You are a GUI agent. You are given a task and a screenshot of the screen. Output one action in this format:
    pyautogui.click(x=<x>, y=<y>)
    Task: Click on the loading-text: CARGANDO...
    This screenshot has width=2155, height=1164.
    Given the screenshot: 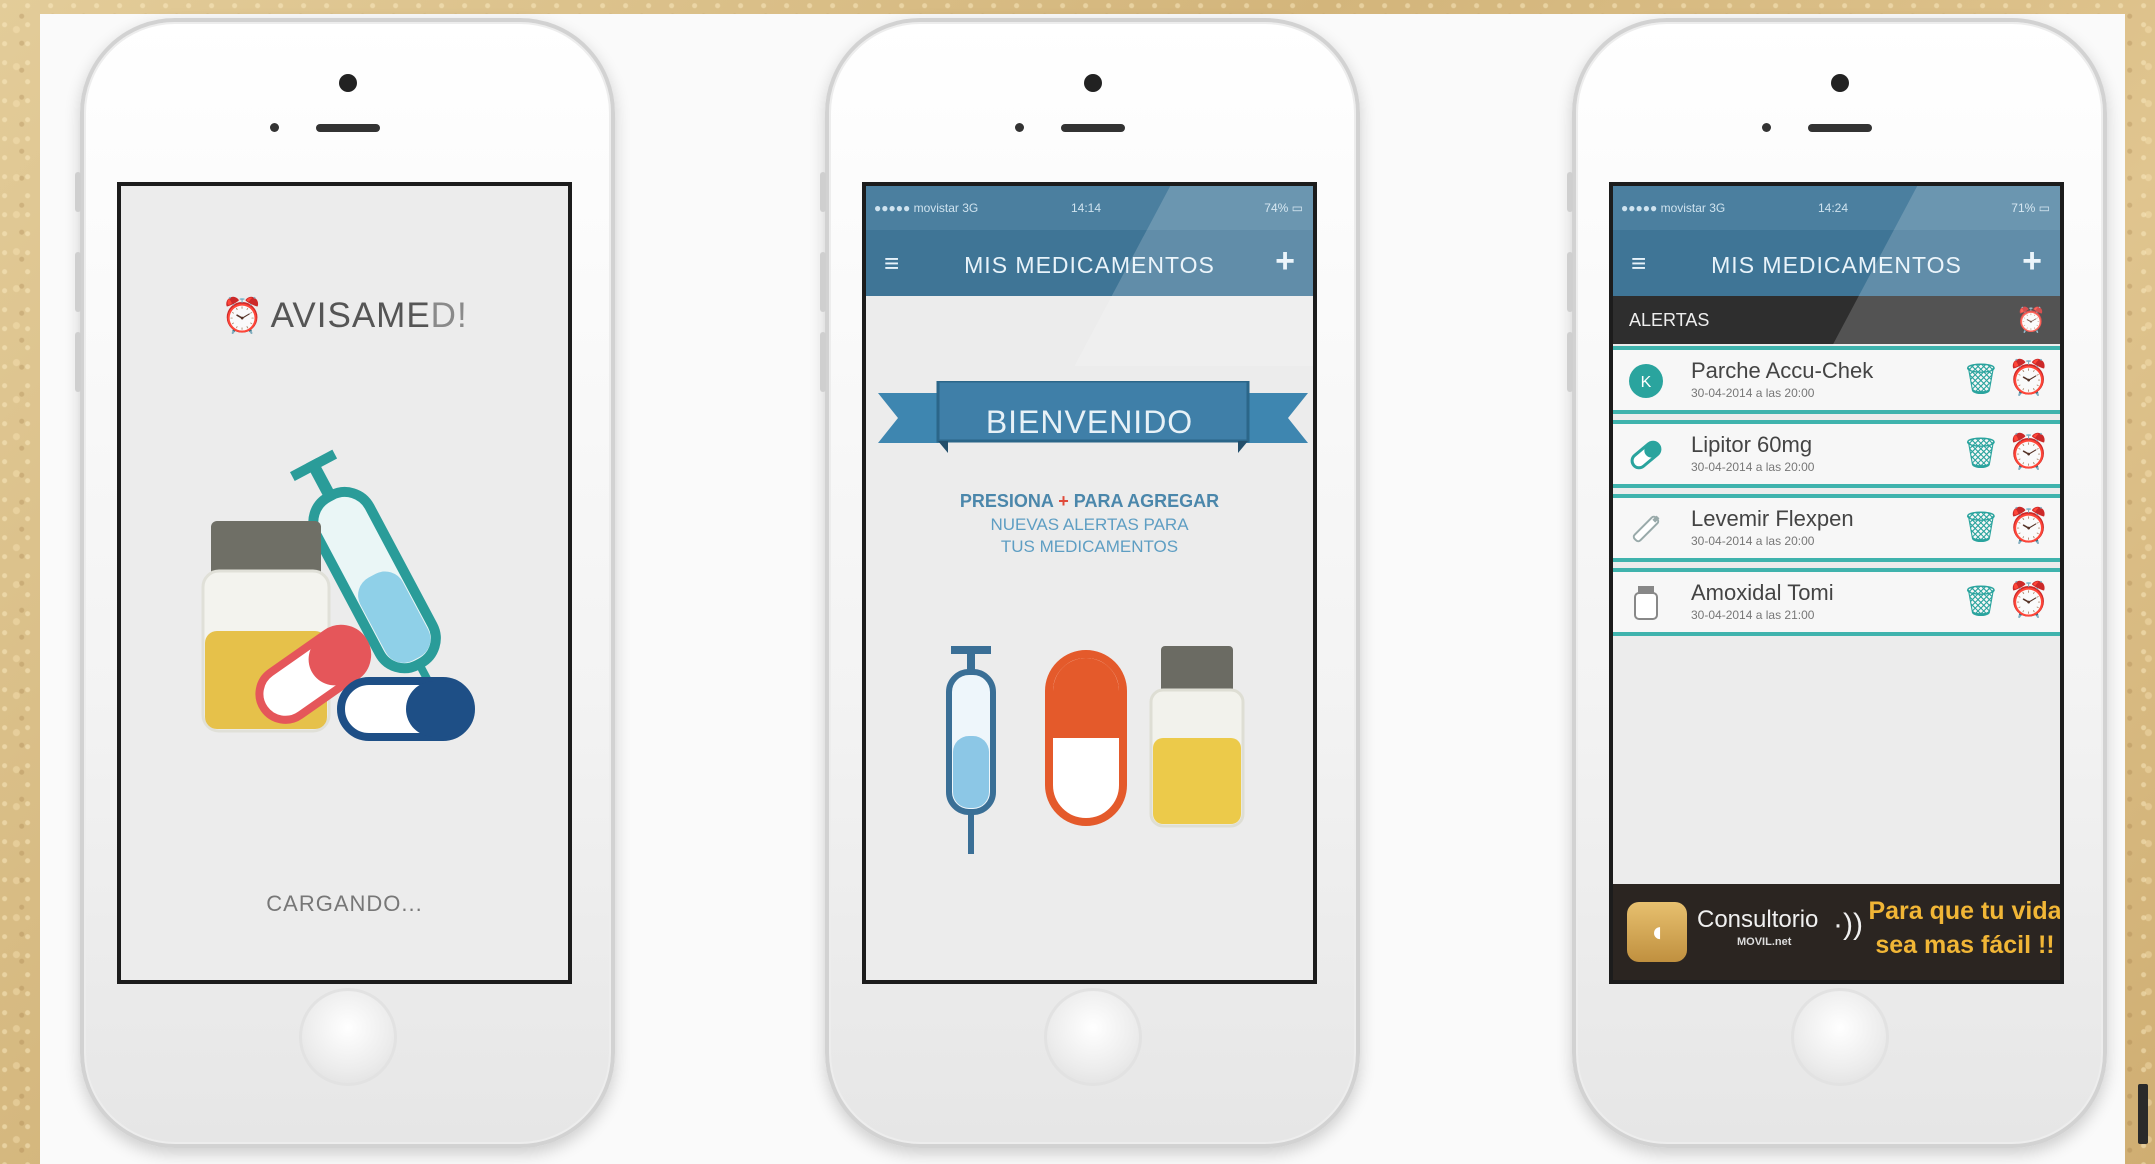 What is the action you would take?
    pyautogui.click(x=344, y=903)
    